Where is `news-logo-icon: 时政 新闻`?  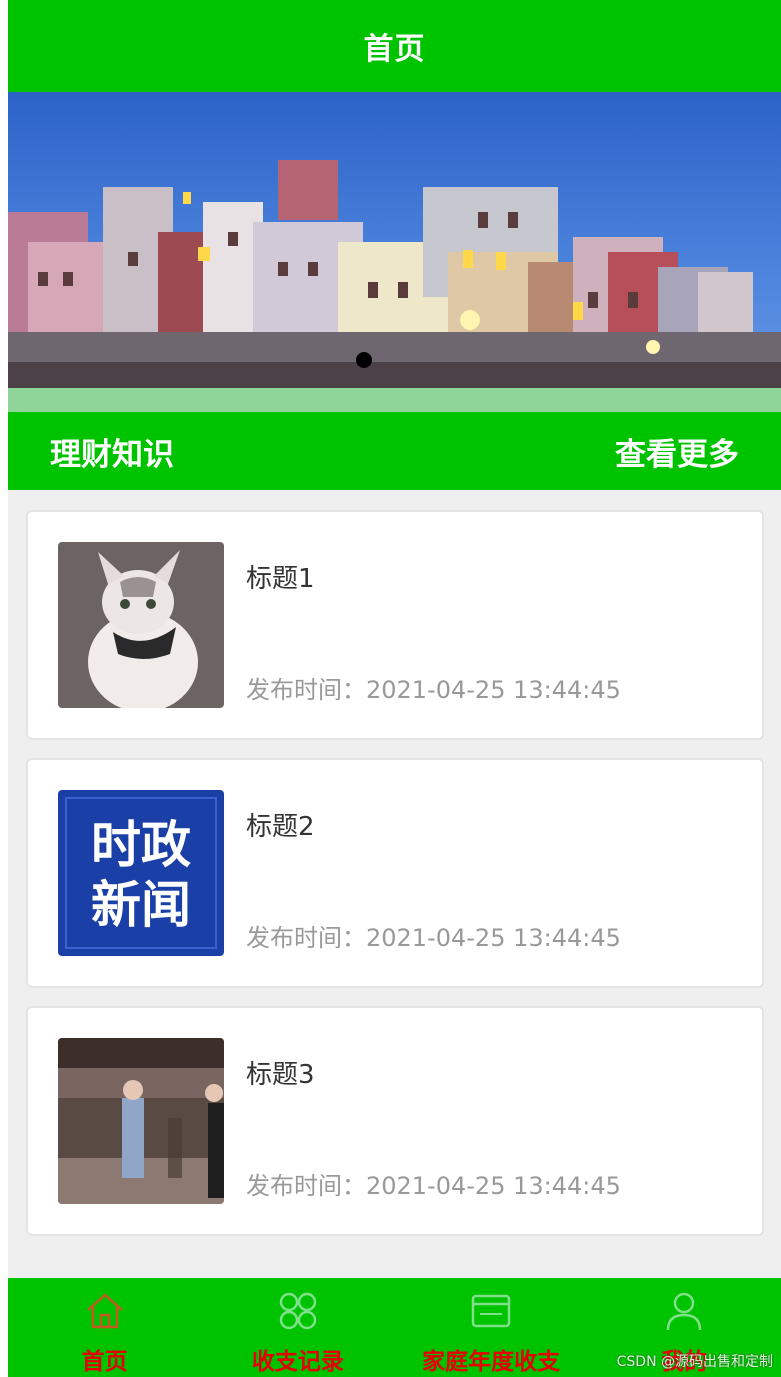
news-logo-icon: 时政 新闻 is located at coordinates (141, 873).